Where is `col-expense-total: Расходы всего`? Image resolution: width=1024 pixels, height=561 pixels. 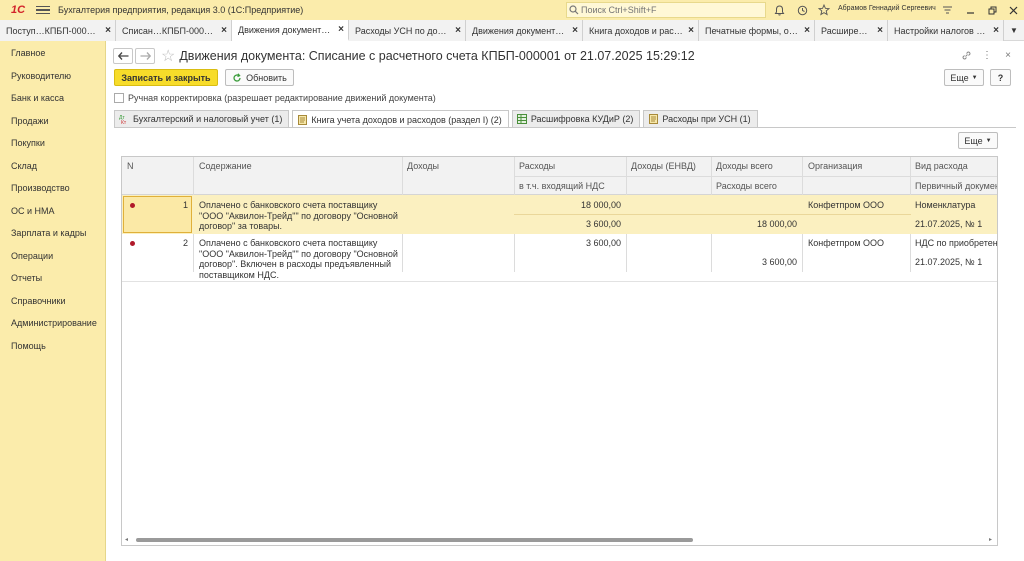
col-expense-total: Расходы всего is located at coordinates (746, 186).